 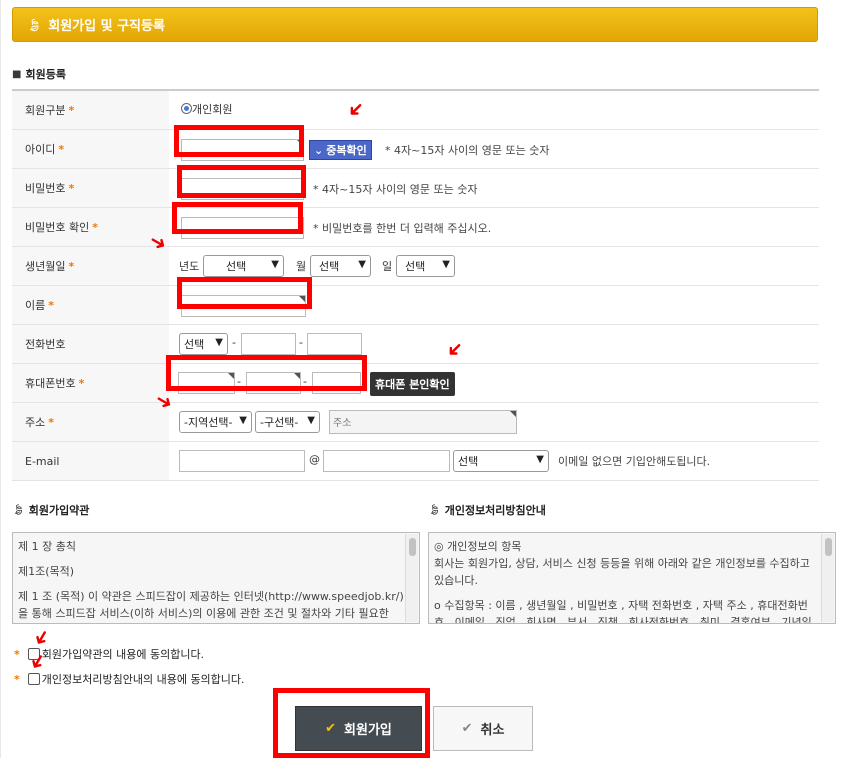 What do you see at coordinates (423, 422) in the screenshot?
I see `address-input: 주소` at bounding box center [423, 422].